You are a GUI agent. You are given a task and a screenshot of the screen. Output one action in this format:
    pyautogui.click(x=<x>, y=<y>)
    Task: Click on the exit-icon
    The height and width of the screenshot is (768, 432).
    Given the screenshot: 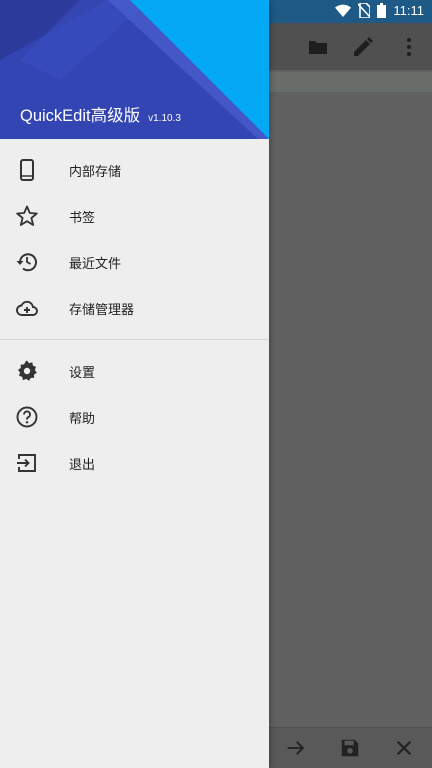 What is the action you would take?
    pyautogui.click(x=26, y=463)
    